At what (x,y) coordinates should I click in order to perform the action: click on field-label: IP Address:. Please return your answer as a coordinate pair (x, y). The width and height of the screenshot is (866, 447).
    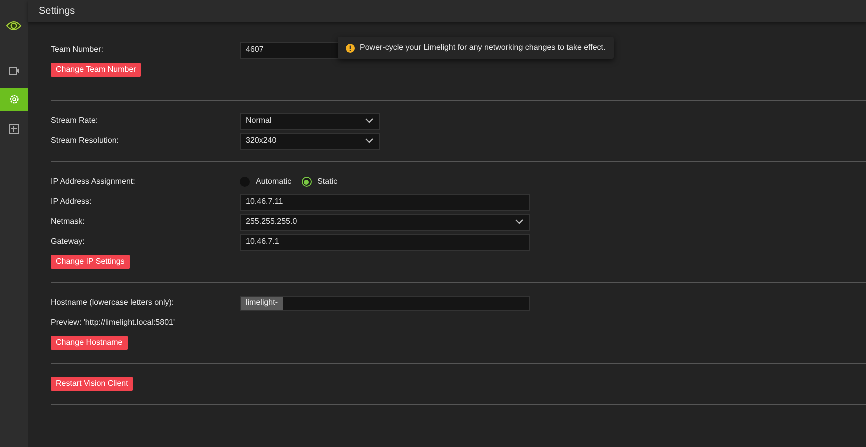
    Looking at the image, I should click on (72, 202).